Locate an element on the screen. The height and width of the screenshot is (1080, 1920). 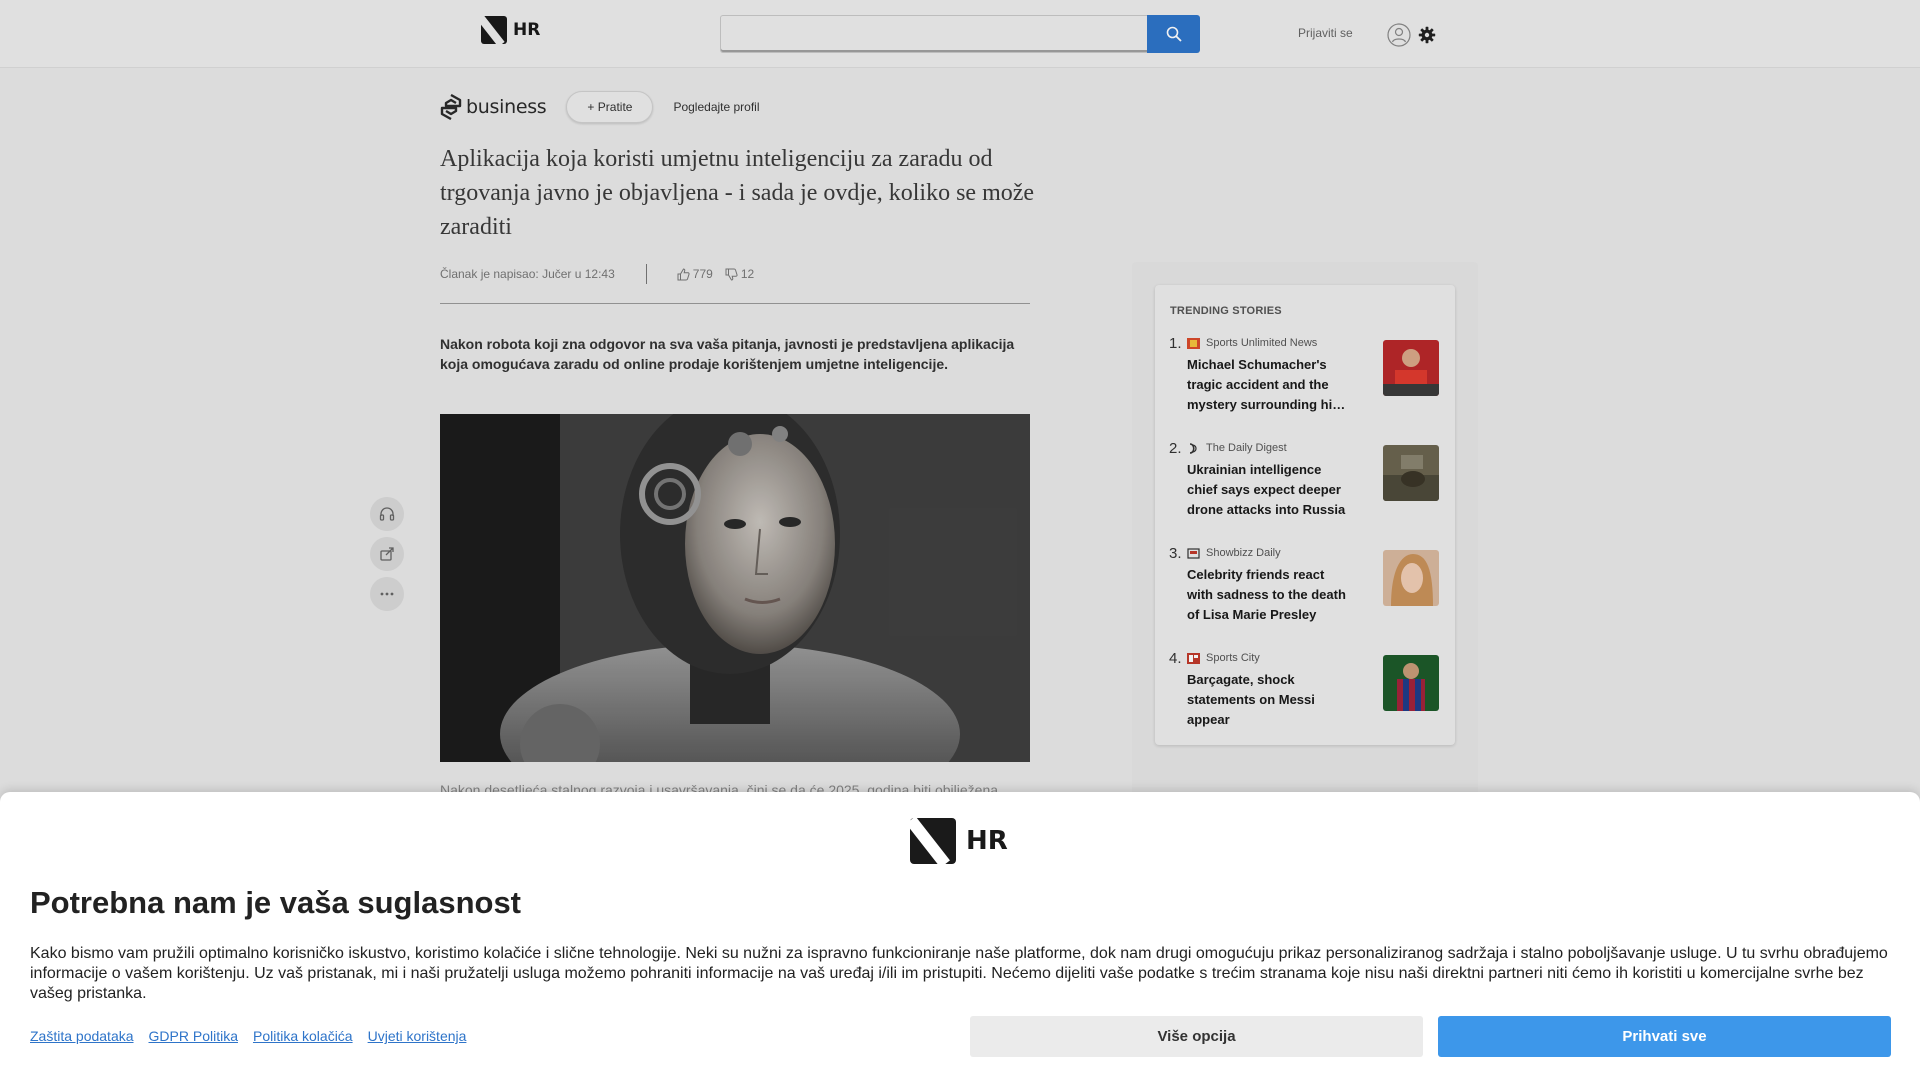
listen-button is located at coordinates (387, 514).